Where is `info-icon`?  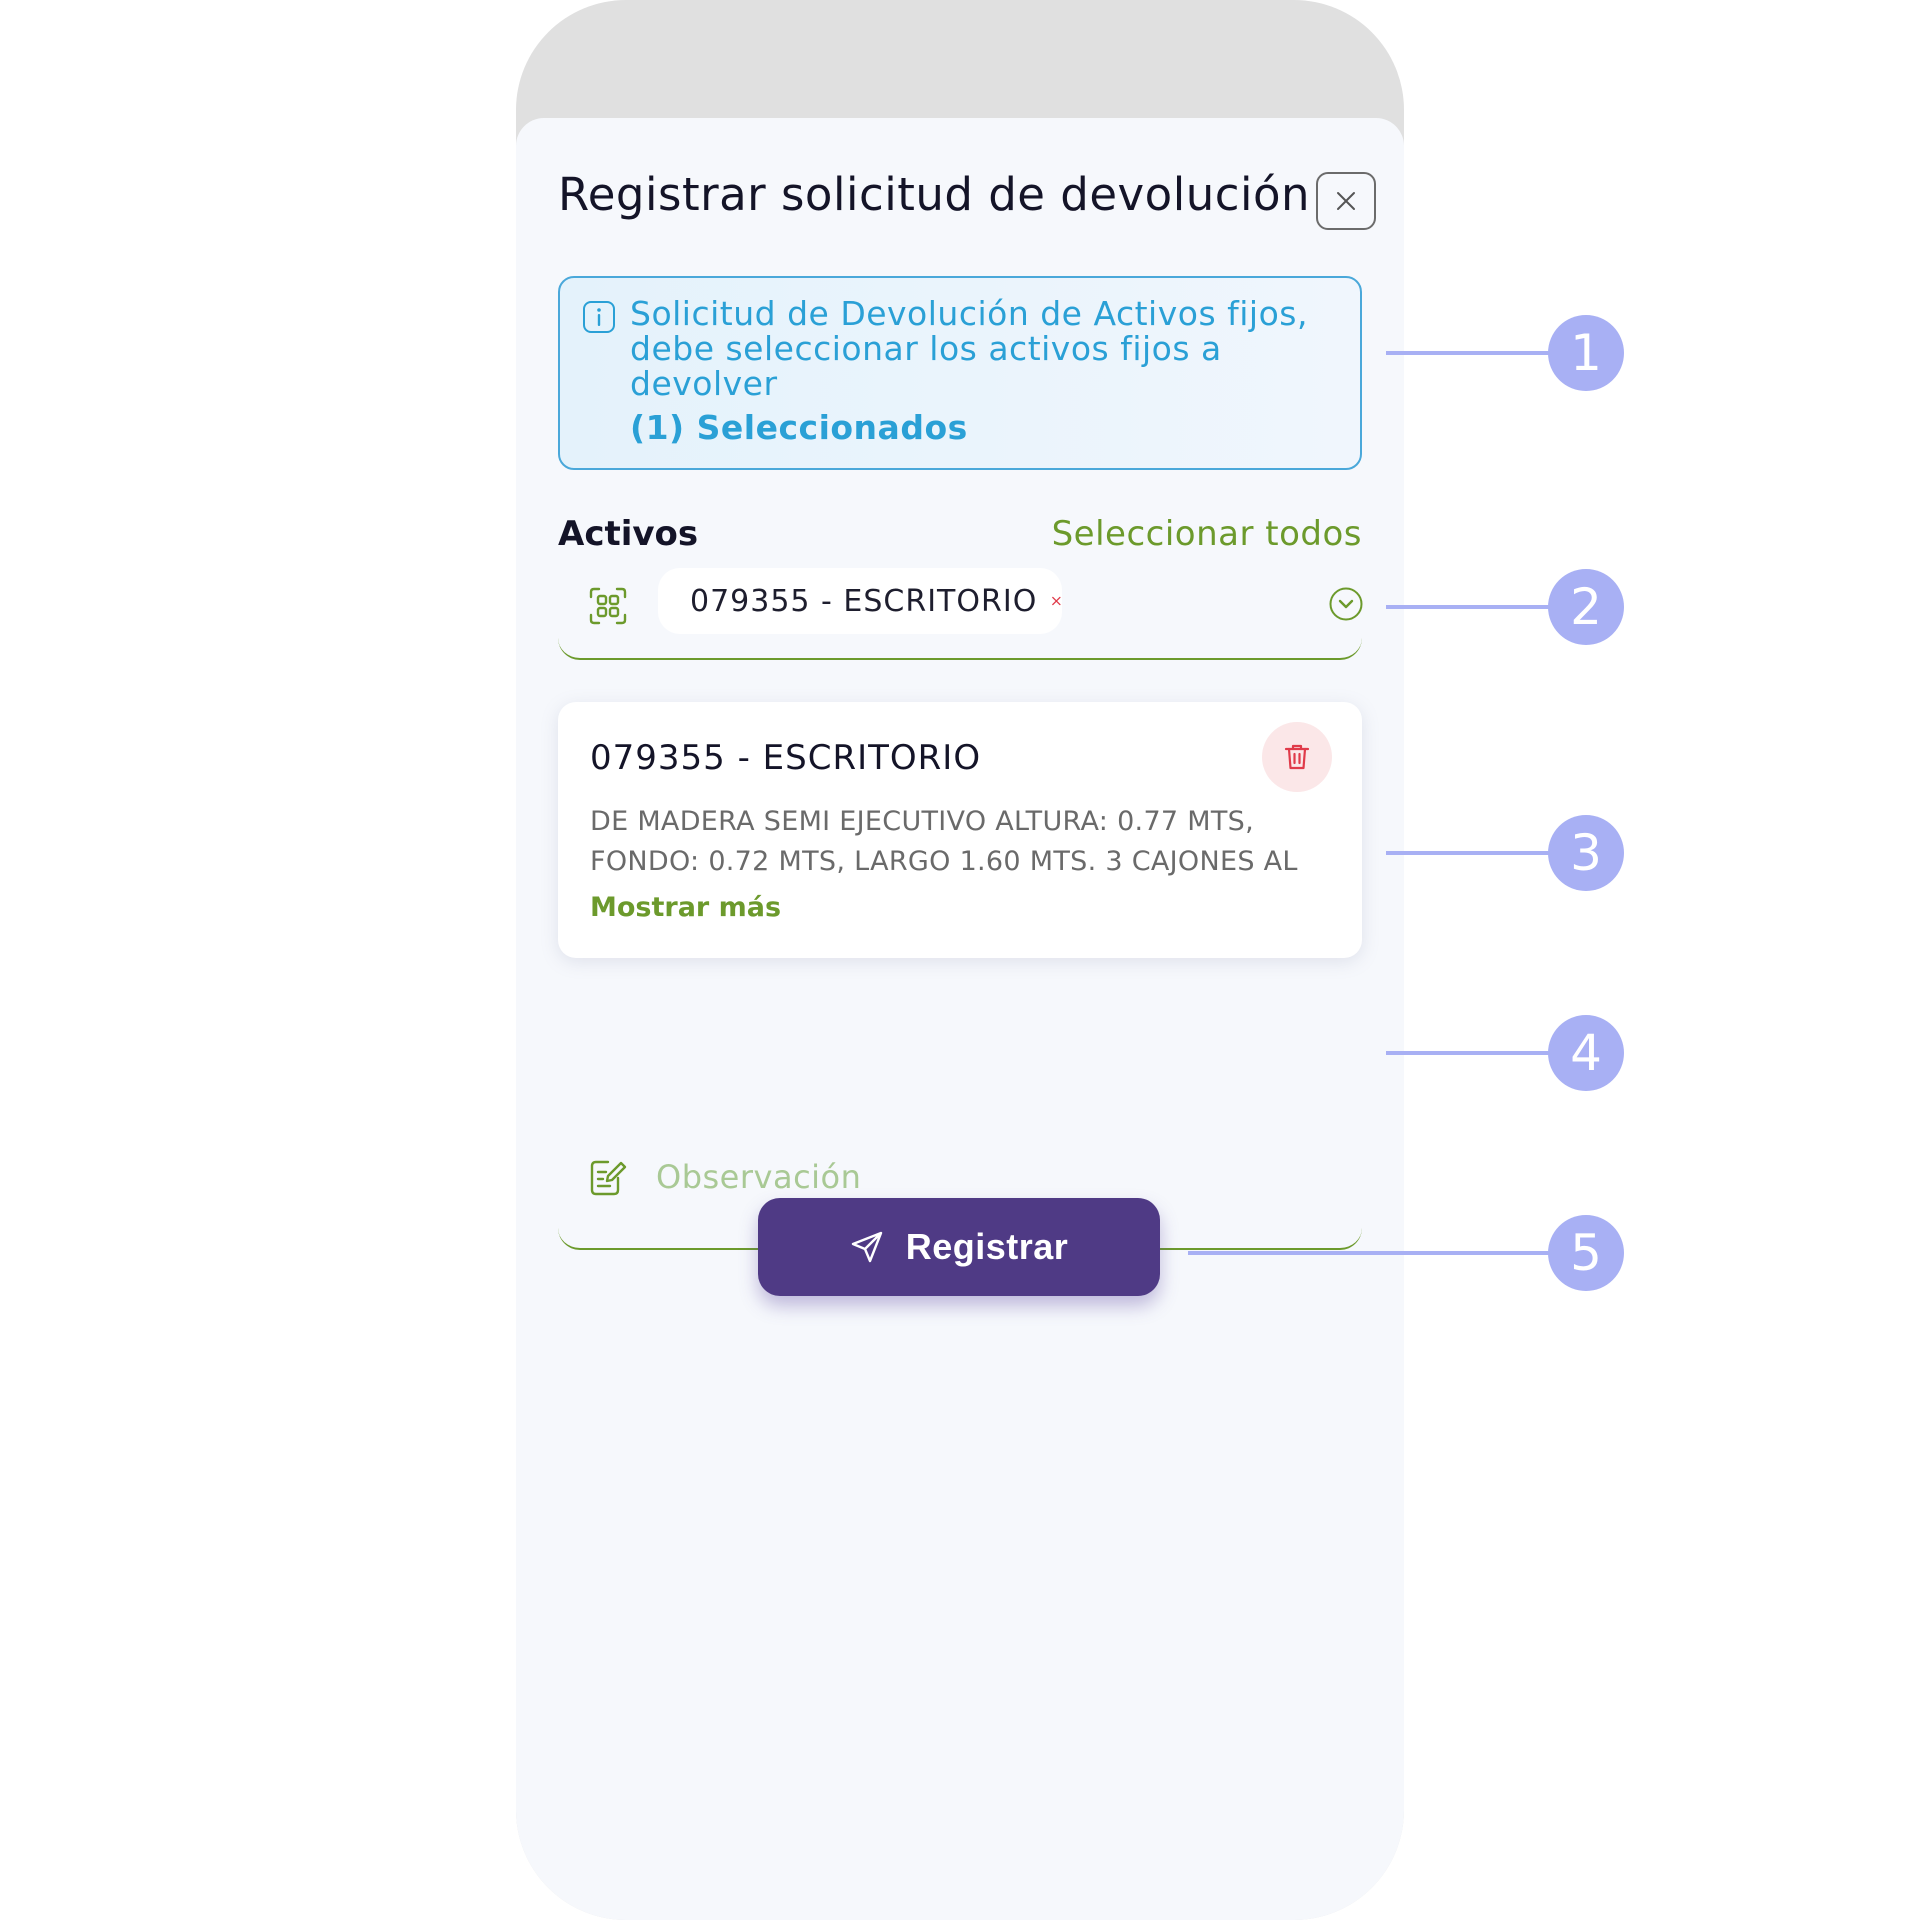 info-icon is located at coordinates (599, 317).